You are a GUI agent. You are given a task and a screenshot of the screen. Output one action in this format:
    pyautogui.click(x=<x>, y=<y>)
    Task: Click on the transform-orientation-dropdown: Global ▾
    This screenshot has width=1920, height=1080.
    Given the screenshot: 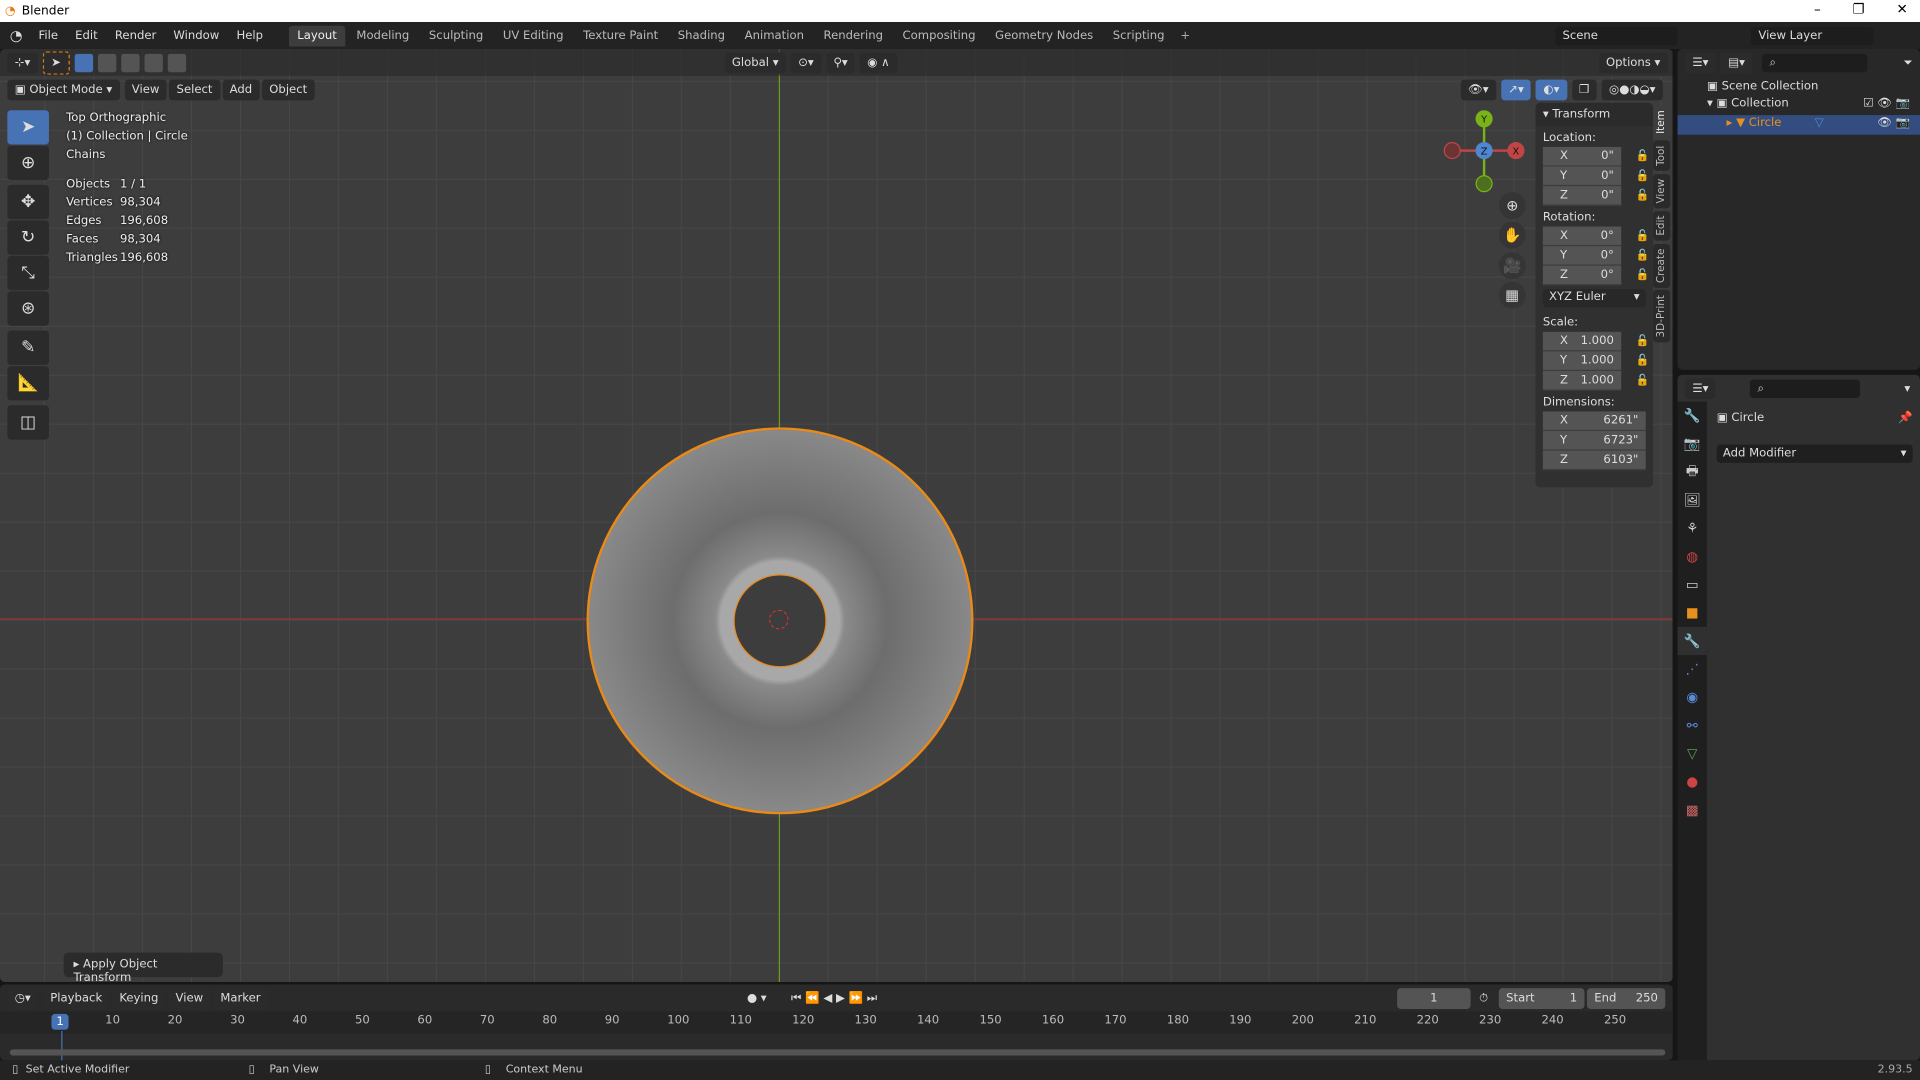 What is the action you would take?
    pyautogui.click(x=755, y=62)
    